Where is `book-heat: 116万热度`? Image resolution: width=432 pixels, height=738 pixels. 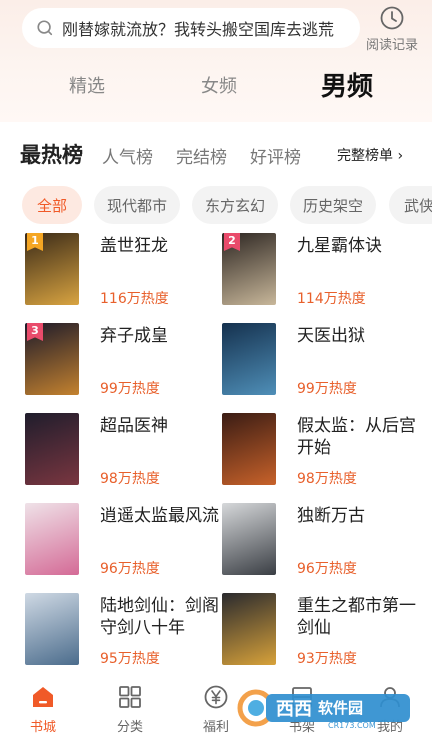
book-heat: 116万热度 is located at coordinates (134, 299).